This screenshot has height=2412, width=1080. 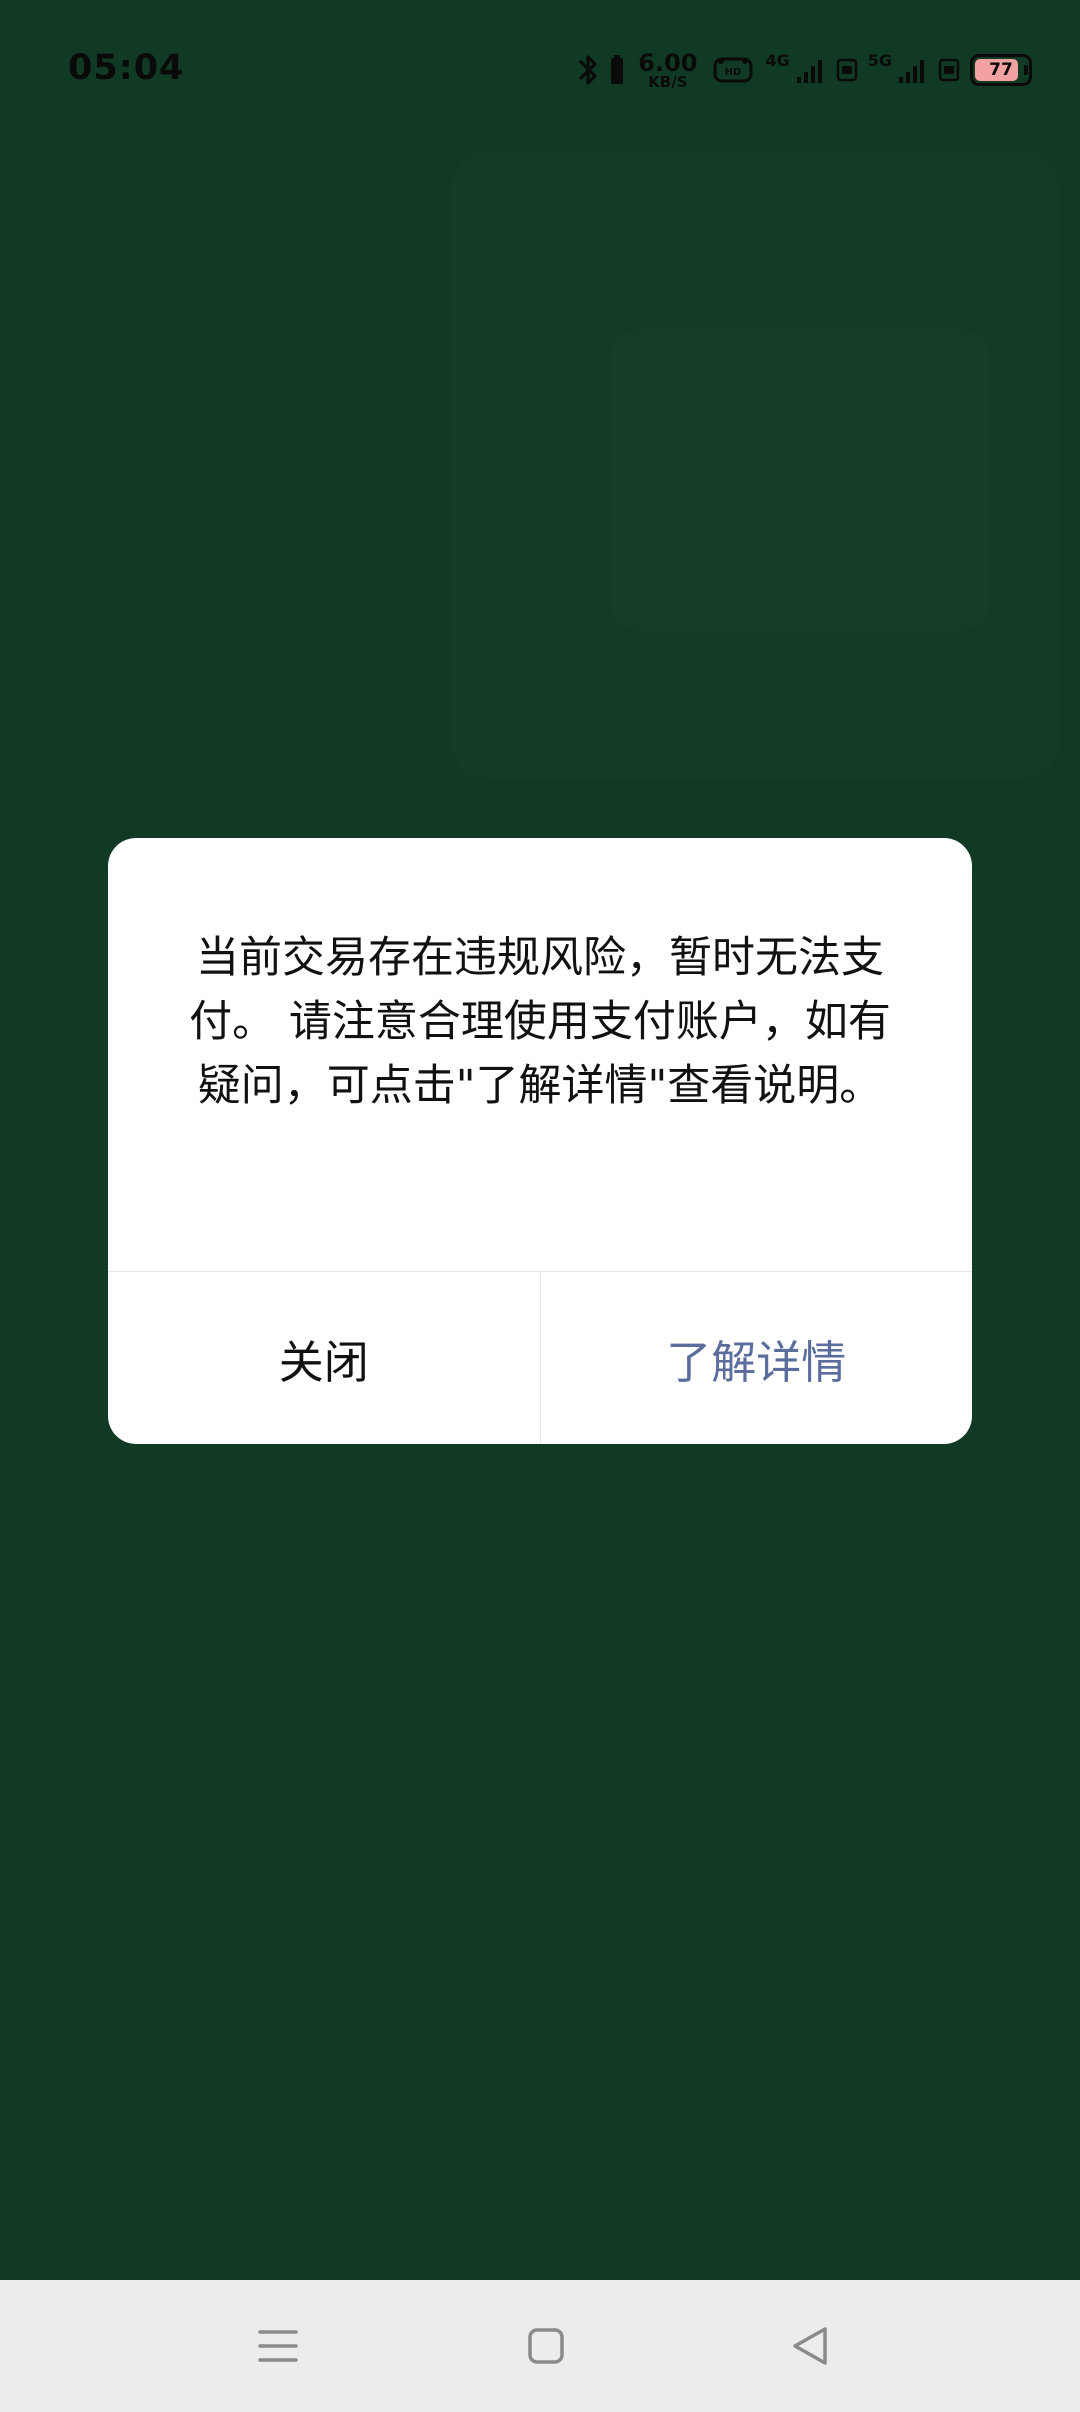 I want to click on sim2-hd-icon, so click(x=949, y=70).